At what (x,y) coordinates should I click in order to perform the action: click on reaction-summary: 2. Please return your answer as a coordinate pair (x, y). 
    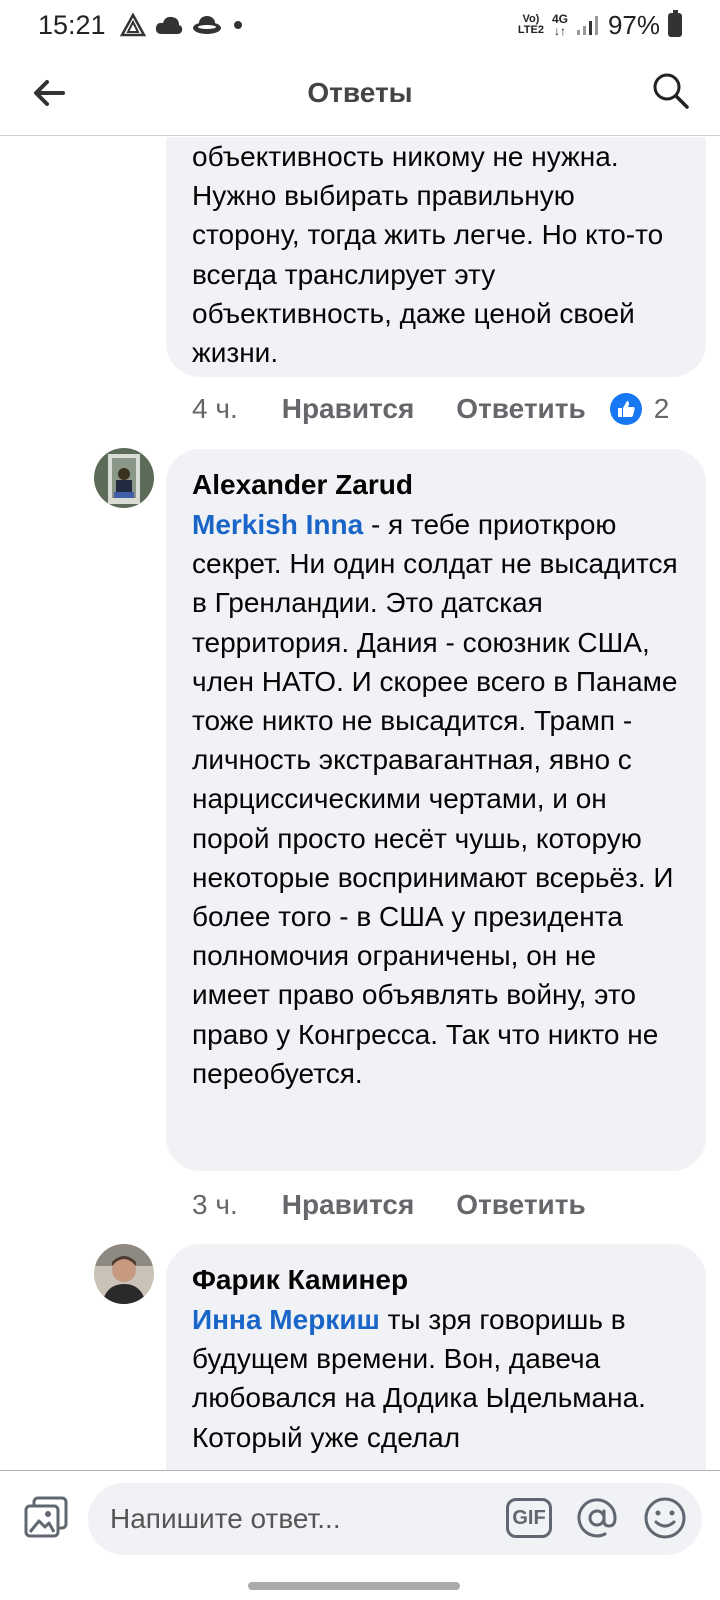
    Looking at the image, I should click on (639, 409).